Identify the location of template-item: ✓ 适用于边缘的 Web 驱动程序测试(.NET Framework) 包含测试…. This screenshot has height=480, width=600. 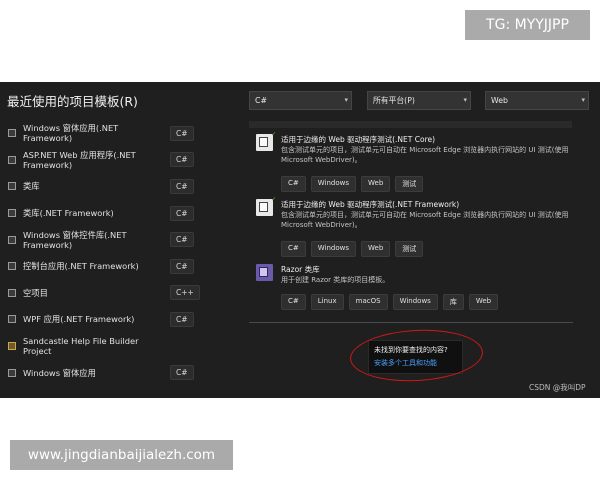
(416, 226).